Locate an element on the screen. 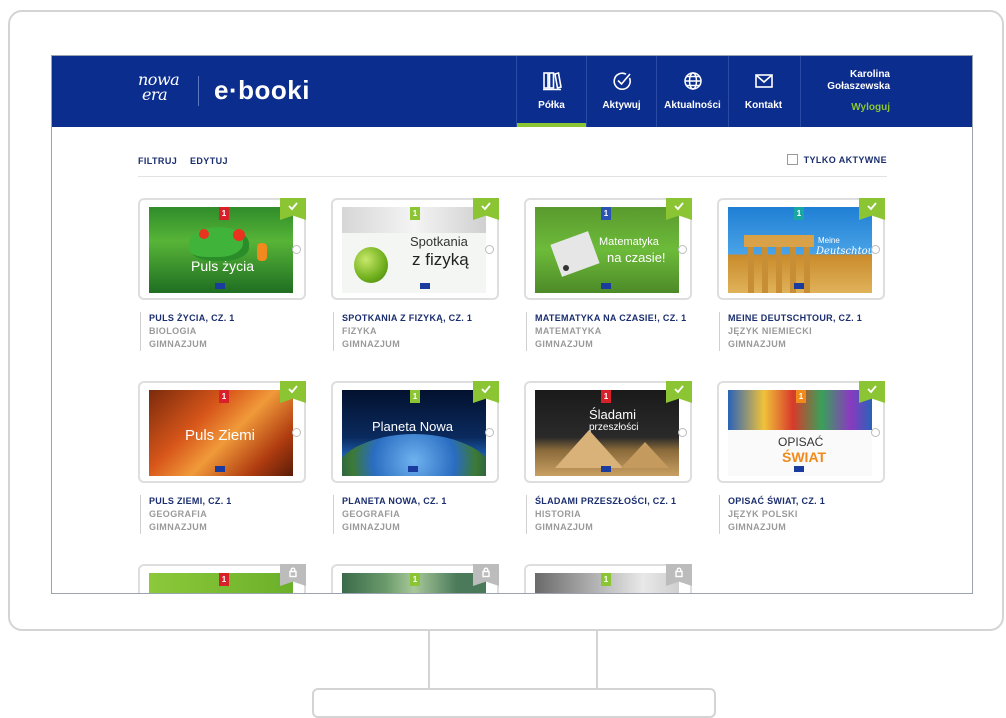 The width and height of the screenshot is (1006, 718). book-tablet-frame: Planeta Nowa 1 is located at coordinates (415, 432).